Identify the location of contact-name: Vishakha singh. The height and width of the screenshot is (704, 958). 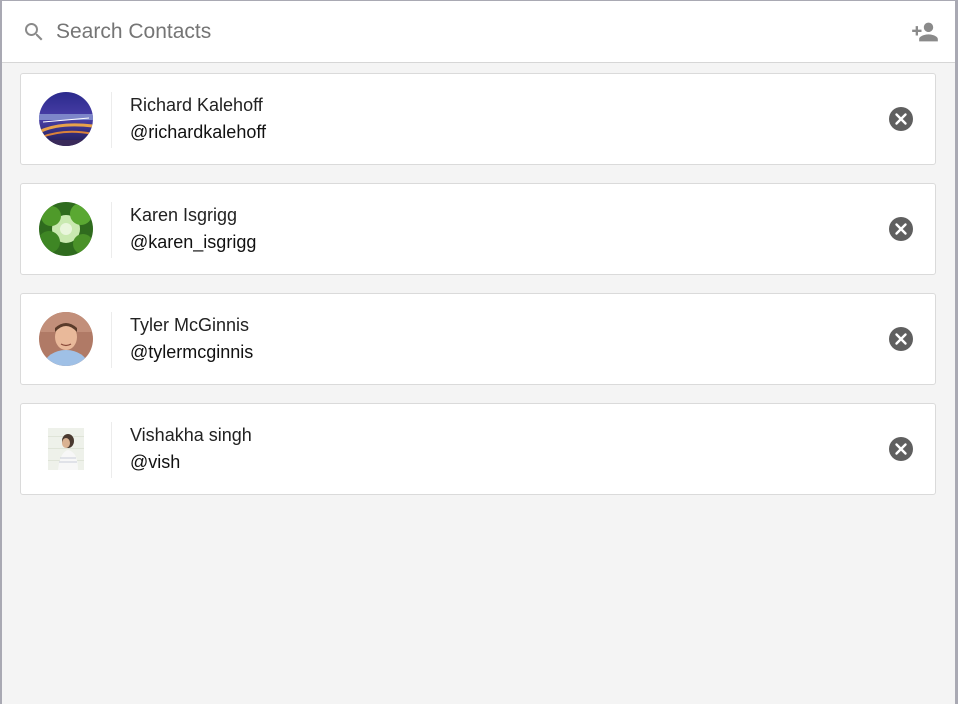
(191, 435).